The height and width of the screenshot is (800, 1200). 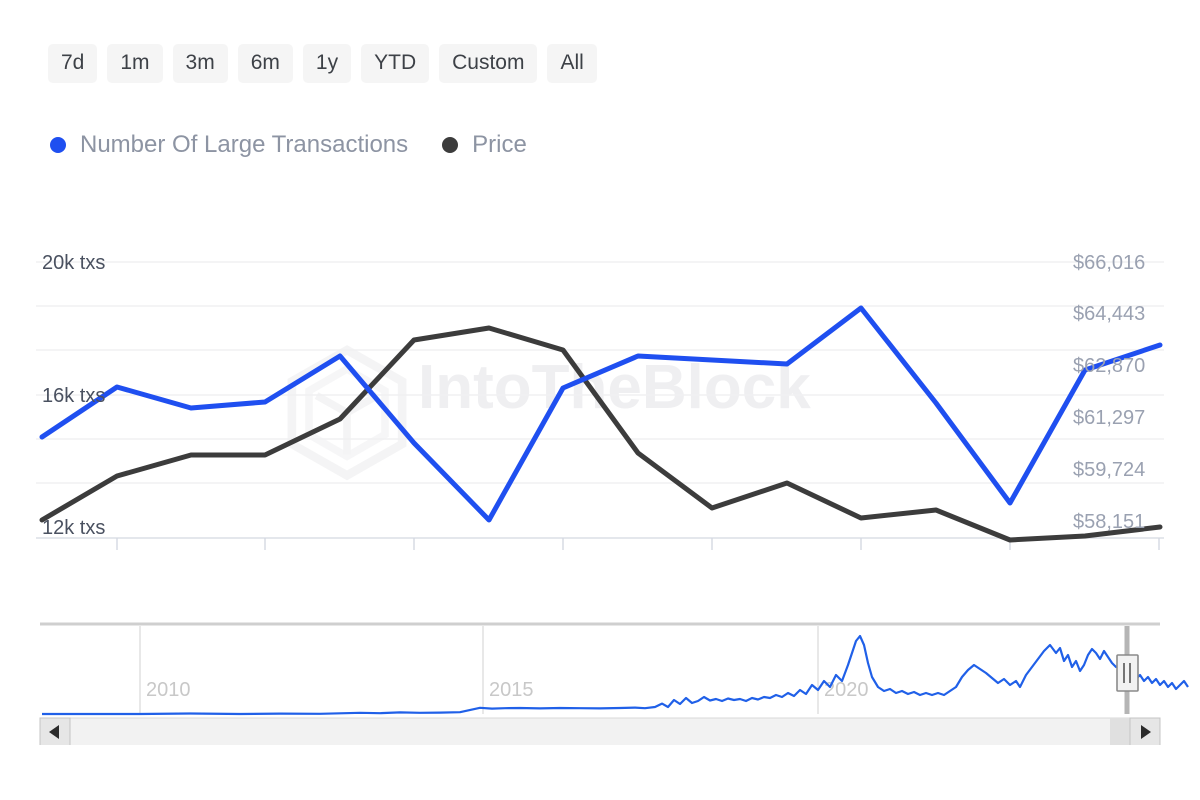 I want to click on scrollbar-right-arrow-button, so click(x=1145, y=732).